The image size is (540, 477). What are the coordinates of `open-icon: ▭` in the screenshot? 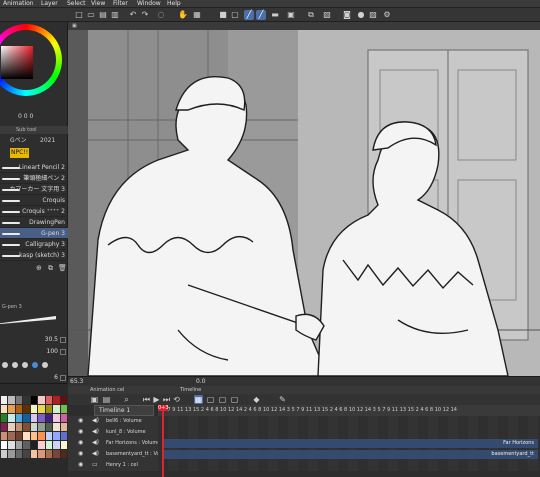 It's located at (91, 15).